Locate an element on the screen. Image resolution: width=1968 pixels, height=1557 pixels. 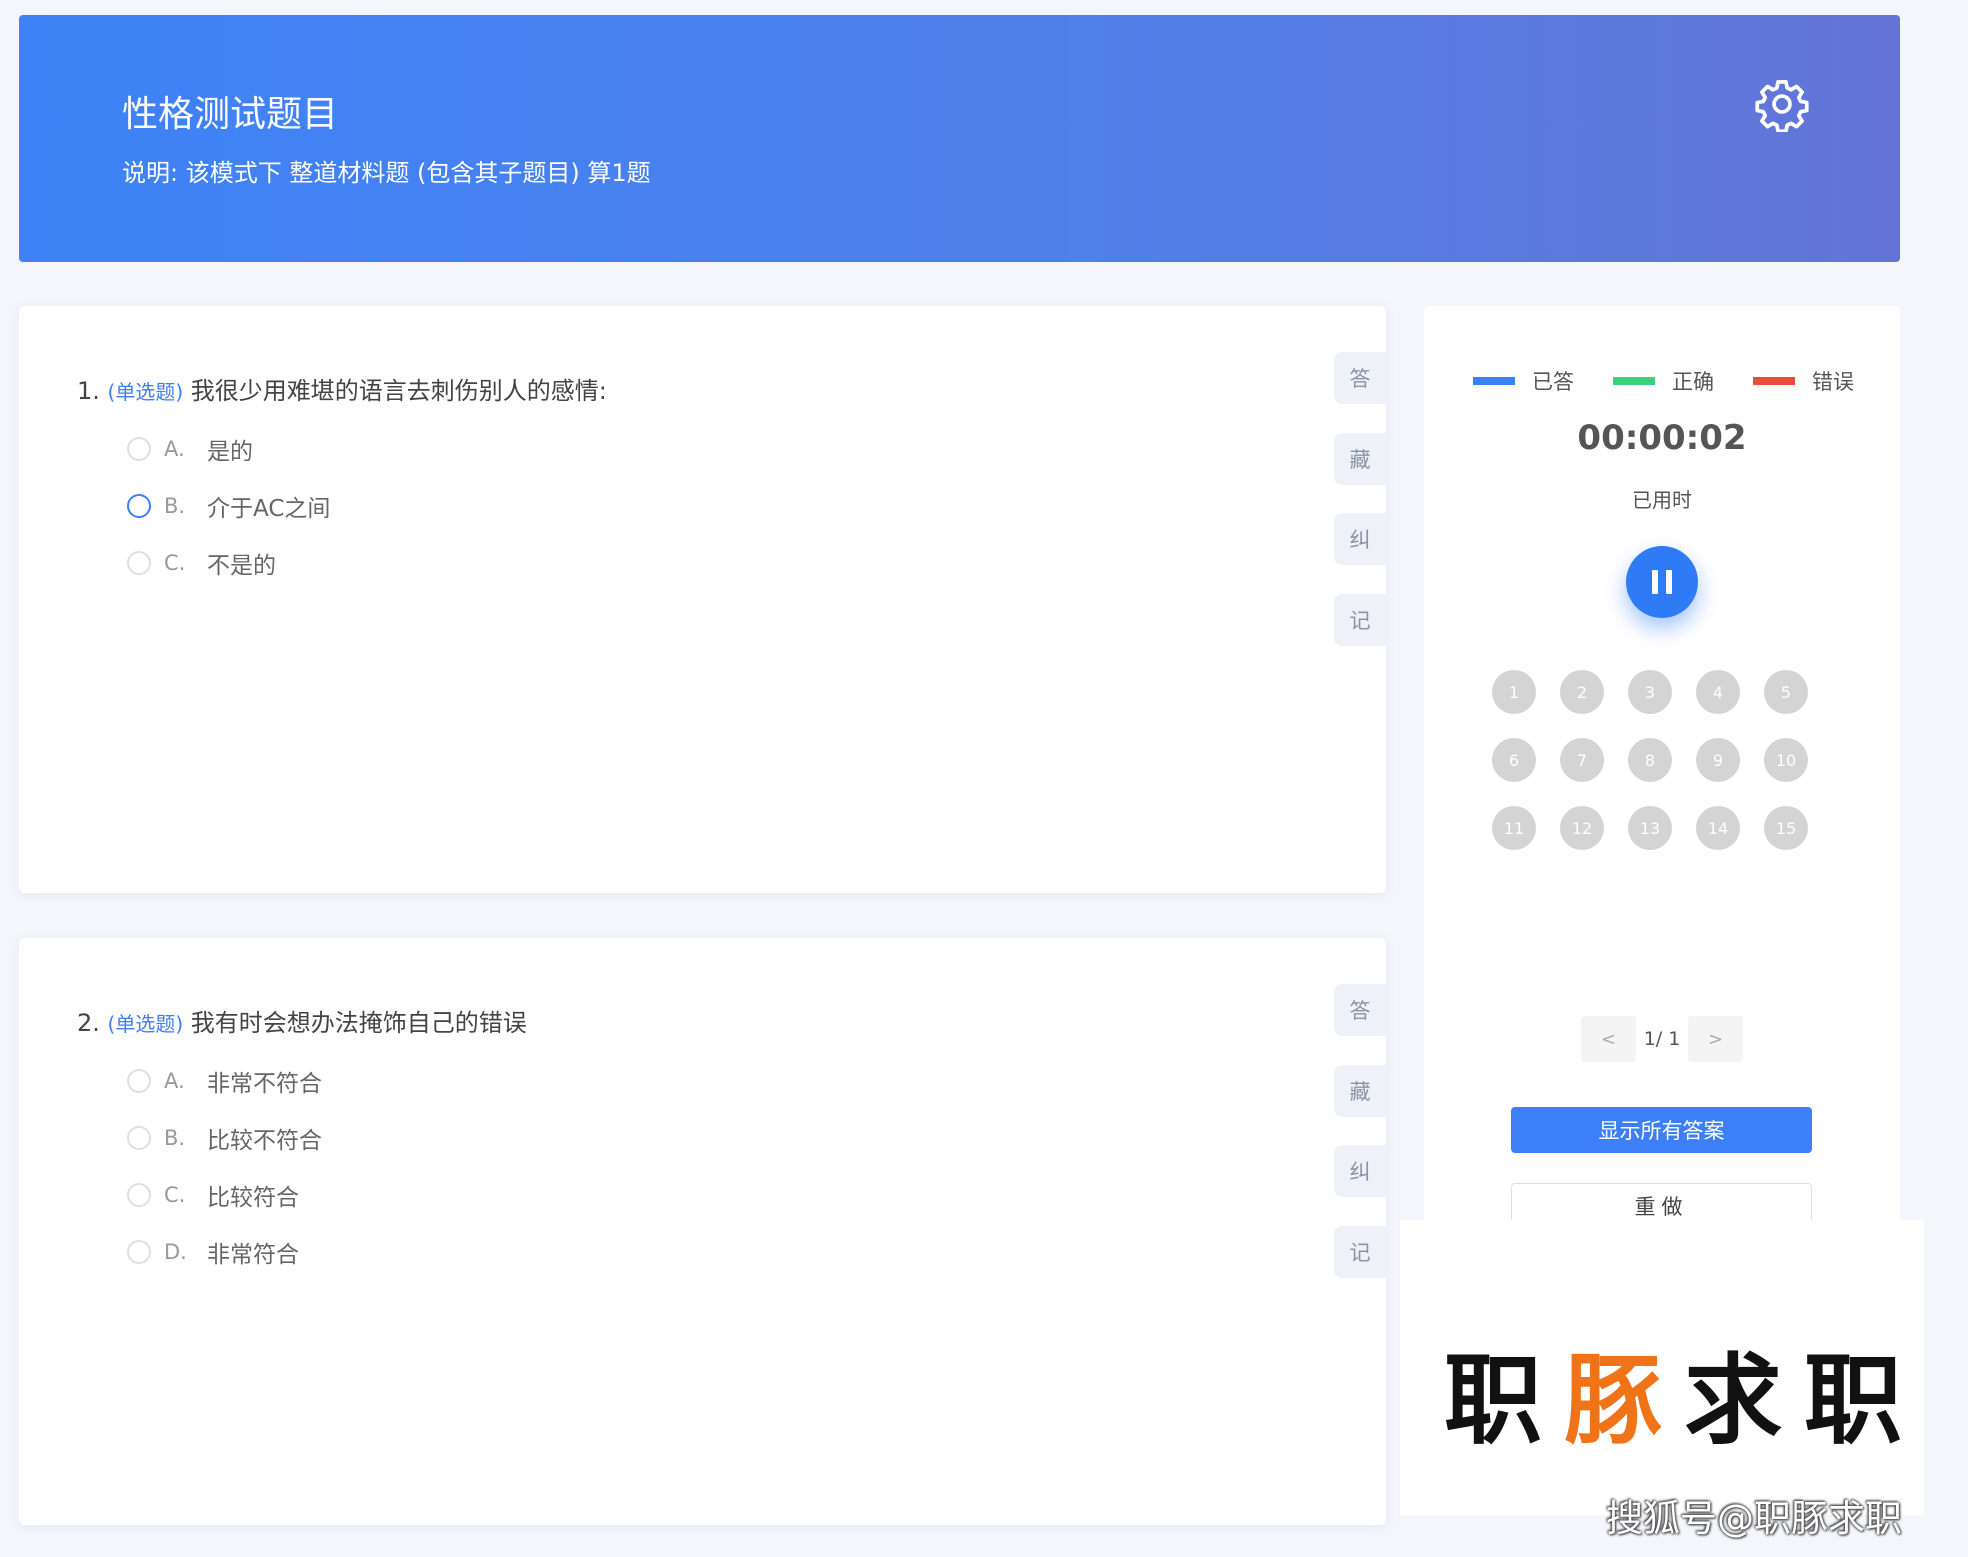
option-c: C. 不是的 is located at coordinates (201, 563).